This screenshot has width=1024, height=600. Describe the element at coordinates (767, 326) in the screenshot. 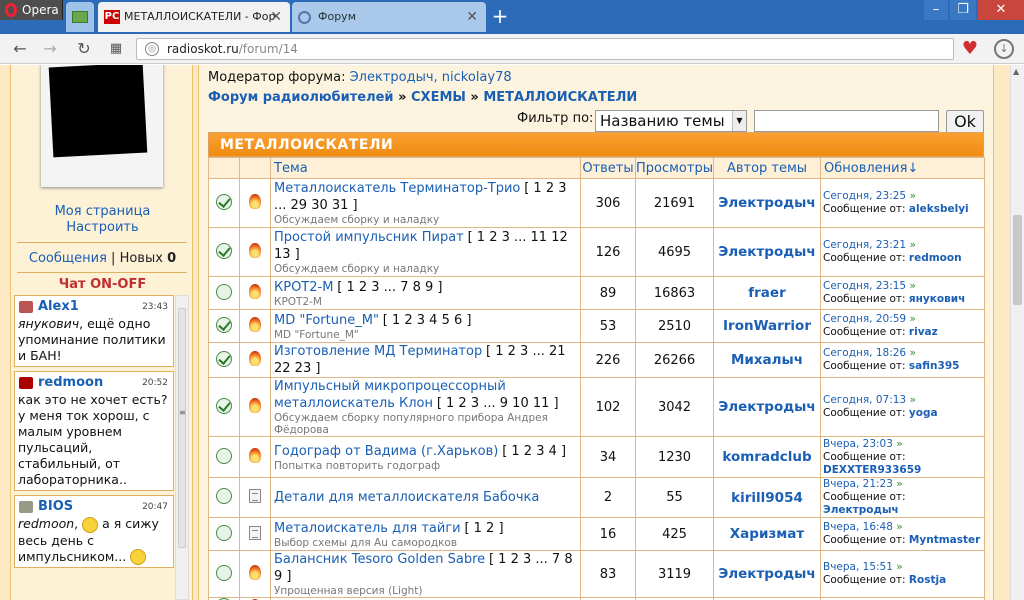

I see `topic-author: IronWarrior` at that location.